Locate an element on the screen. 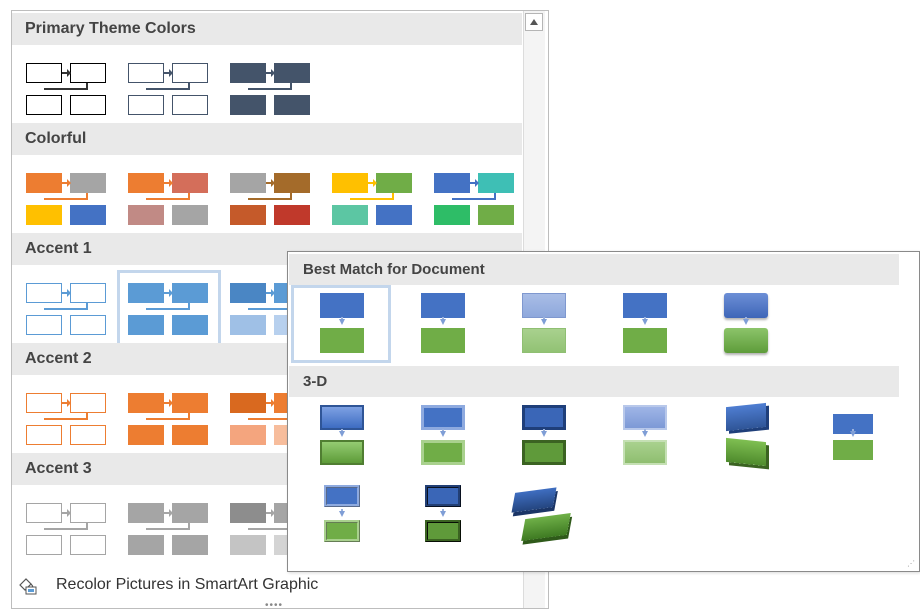 The height and width of the screenshot is (609, 920). resize-grip-dots: •••• is located at coordinates (274, 604).